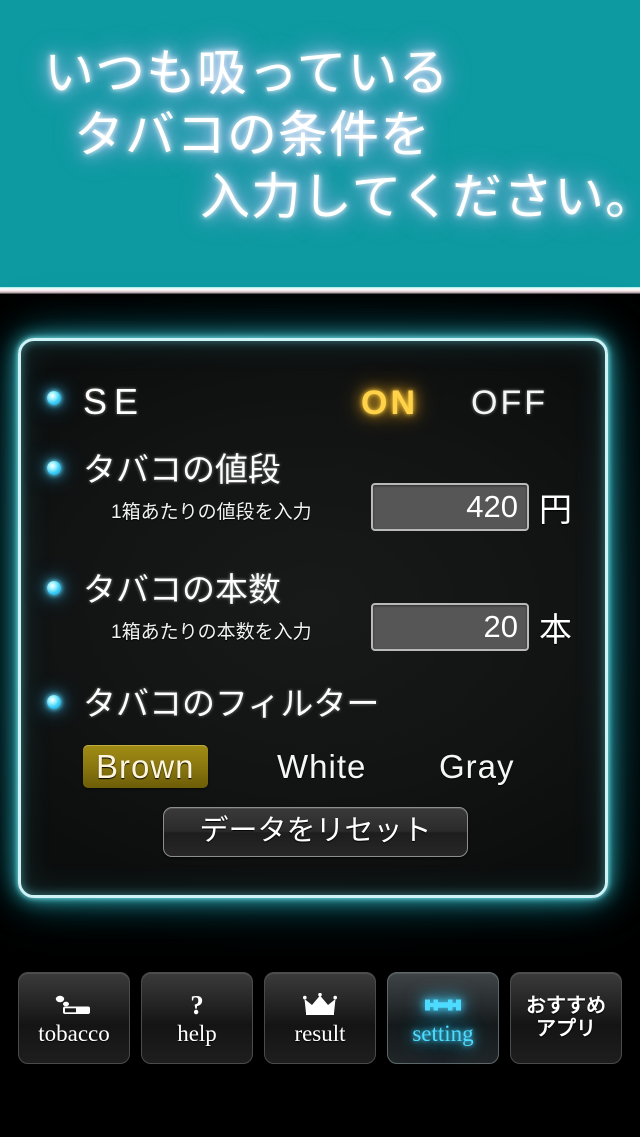 Image resolution: width=640 pixels, height=1137 pixels. What do you see at coordinates (566, 1029) in the screenshot?
I see `tab-label-recommended-line2: アプリ` at bounding box center [566, 1029].